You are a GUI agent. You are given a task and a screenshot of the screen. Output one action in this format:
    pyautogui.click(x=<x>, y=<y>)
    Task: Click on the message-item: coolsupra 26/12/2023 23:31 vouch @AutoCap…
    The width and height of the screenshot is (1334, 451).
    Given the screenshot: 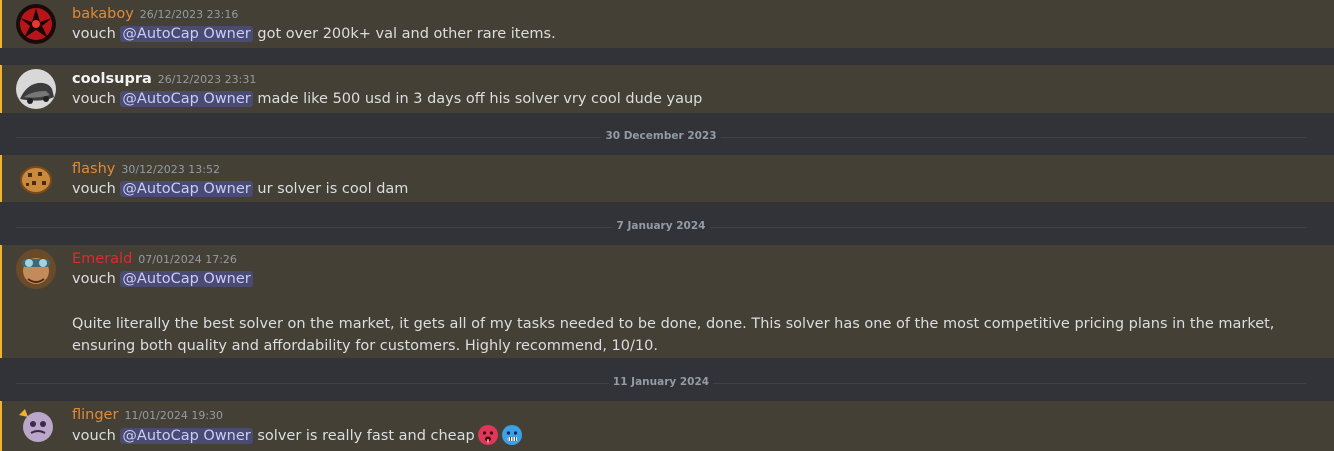 What is the action you would take?
    pyautogui.click(x=667, y=89)
    